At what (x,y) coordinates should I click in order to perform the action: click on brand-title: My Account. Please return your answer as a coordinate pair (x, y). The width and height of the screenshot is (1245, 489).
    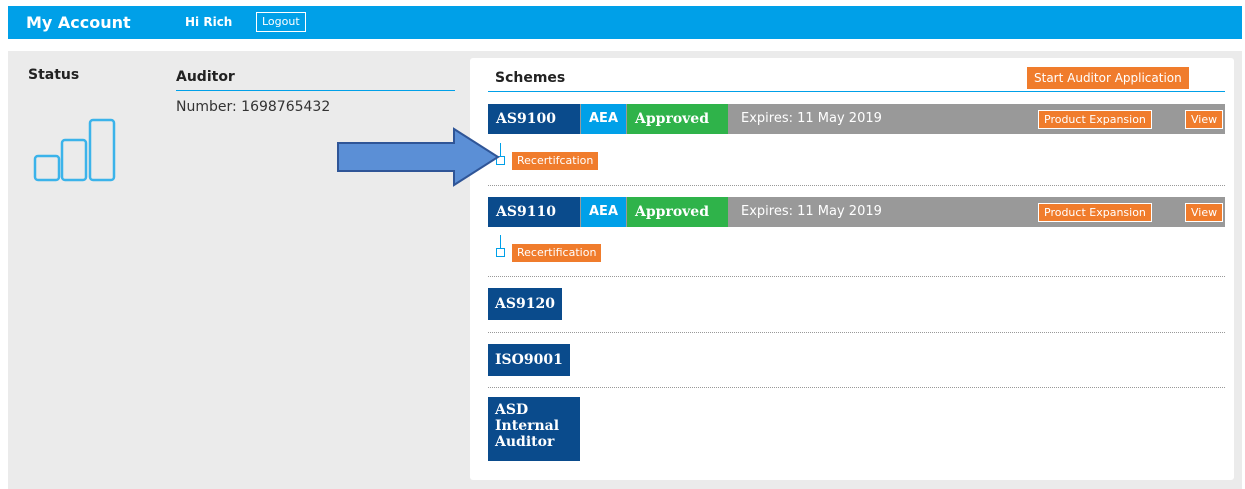
    Looking at the image, I should click on (78, 22).